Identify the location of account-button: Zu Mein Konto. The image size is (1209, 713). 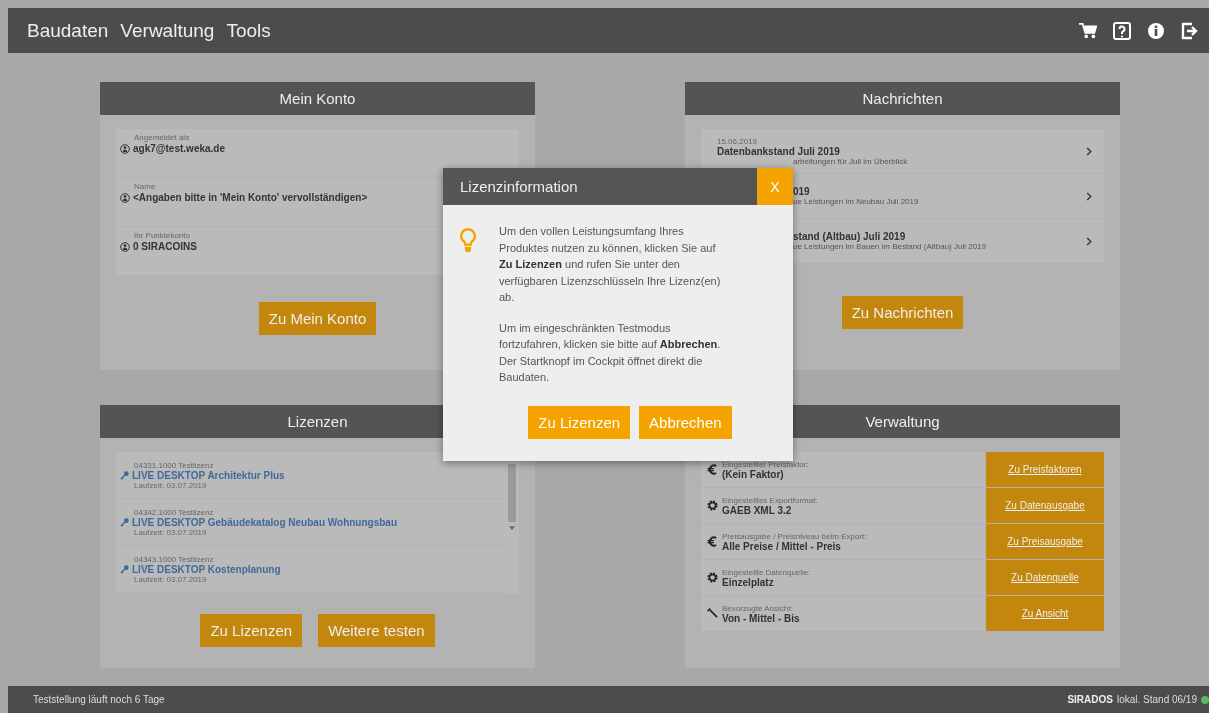
(317, 318).